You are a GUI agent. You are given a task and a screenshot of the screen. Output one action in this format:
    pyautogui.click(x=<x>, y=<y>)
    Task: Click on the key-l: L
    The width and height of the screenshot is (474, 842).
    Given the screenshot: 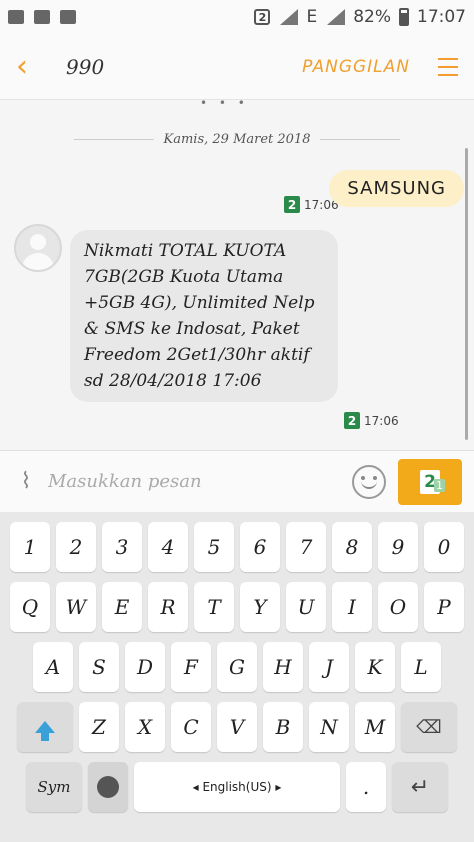 What is the action you would take?
    pyautogui.click(x=421, y=667)
    